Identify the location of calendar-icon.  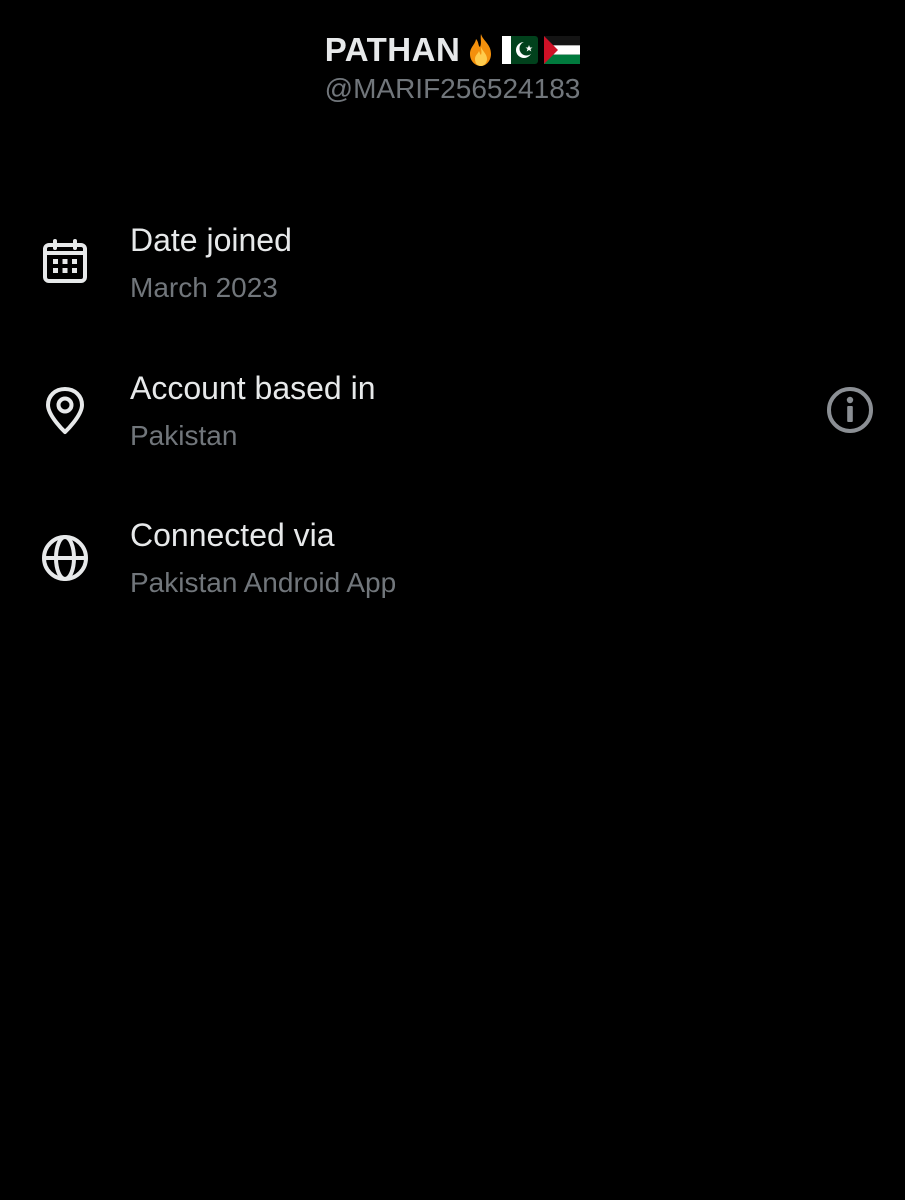
(65, 263).